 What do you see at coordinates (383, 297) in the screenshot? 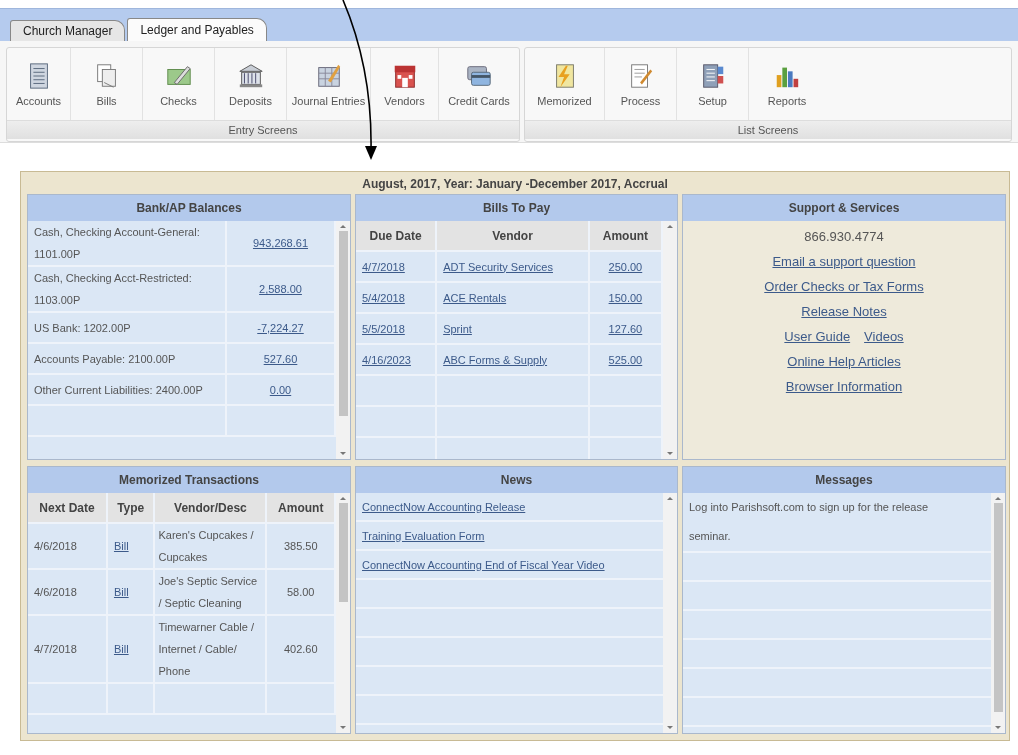
I see `date-link: 5/4/2018` at bounding box center [383, 297].